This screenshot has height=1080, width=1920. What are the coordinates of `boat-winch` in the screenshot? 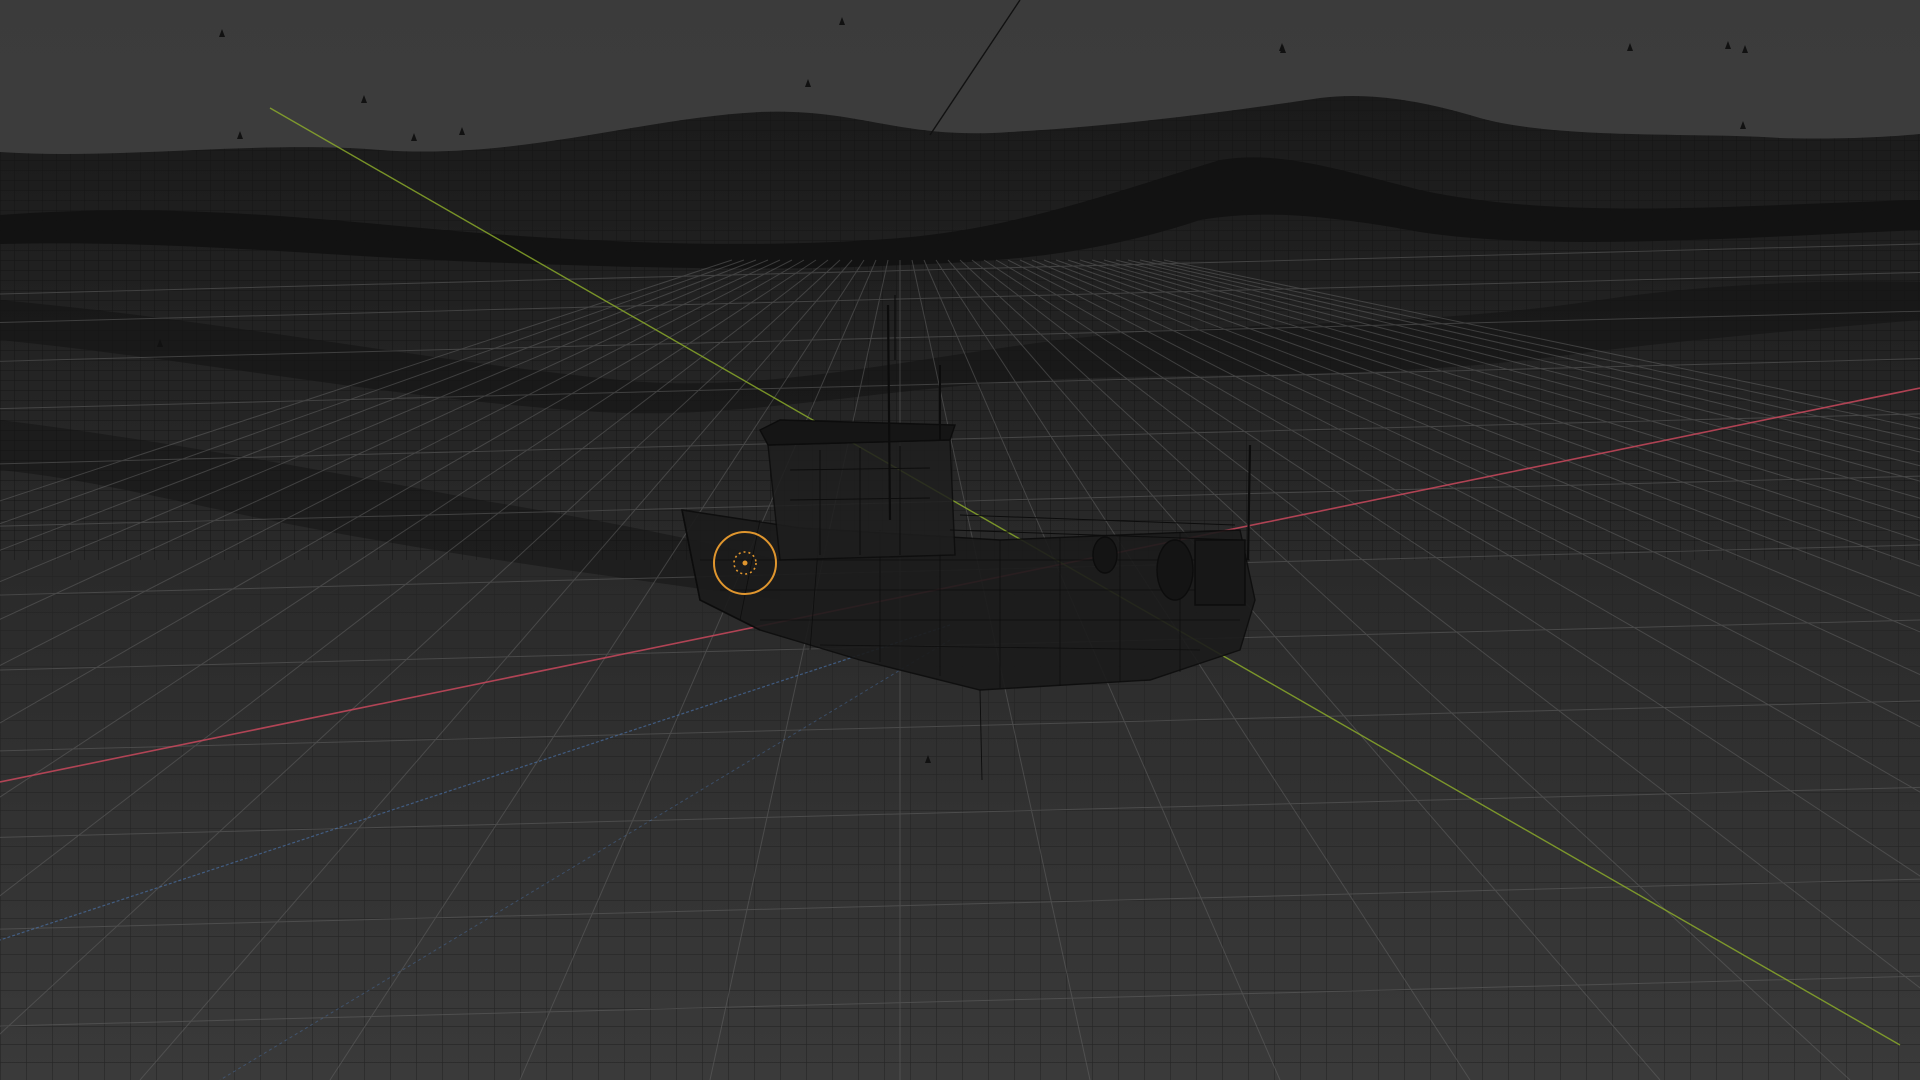 It's located at (1175, 570).